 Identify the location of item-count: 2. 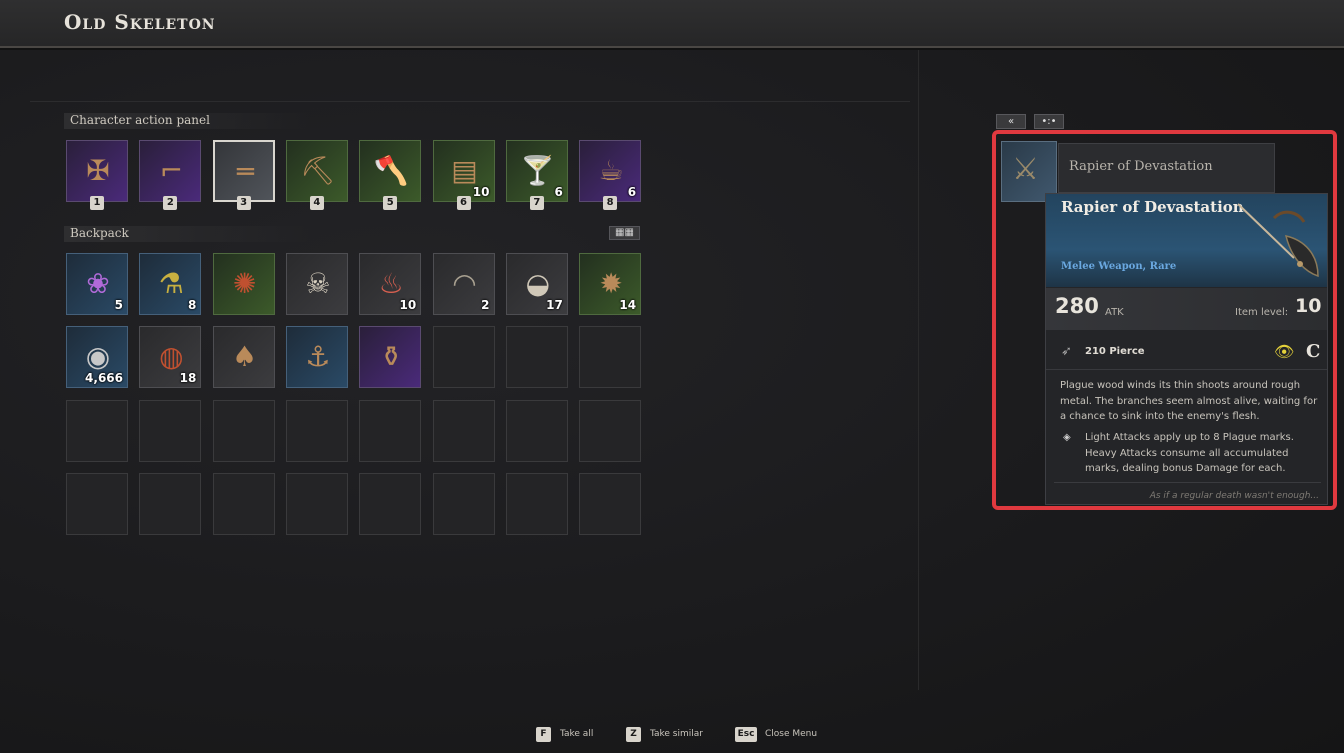
(485, 305).